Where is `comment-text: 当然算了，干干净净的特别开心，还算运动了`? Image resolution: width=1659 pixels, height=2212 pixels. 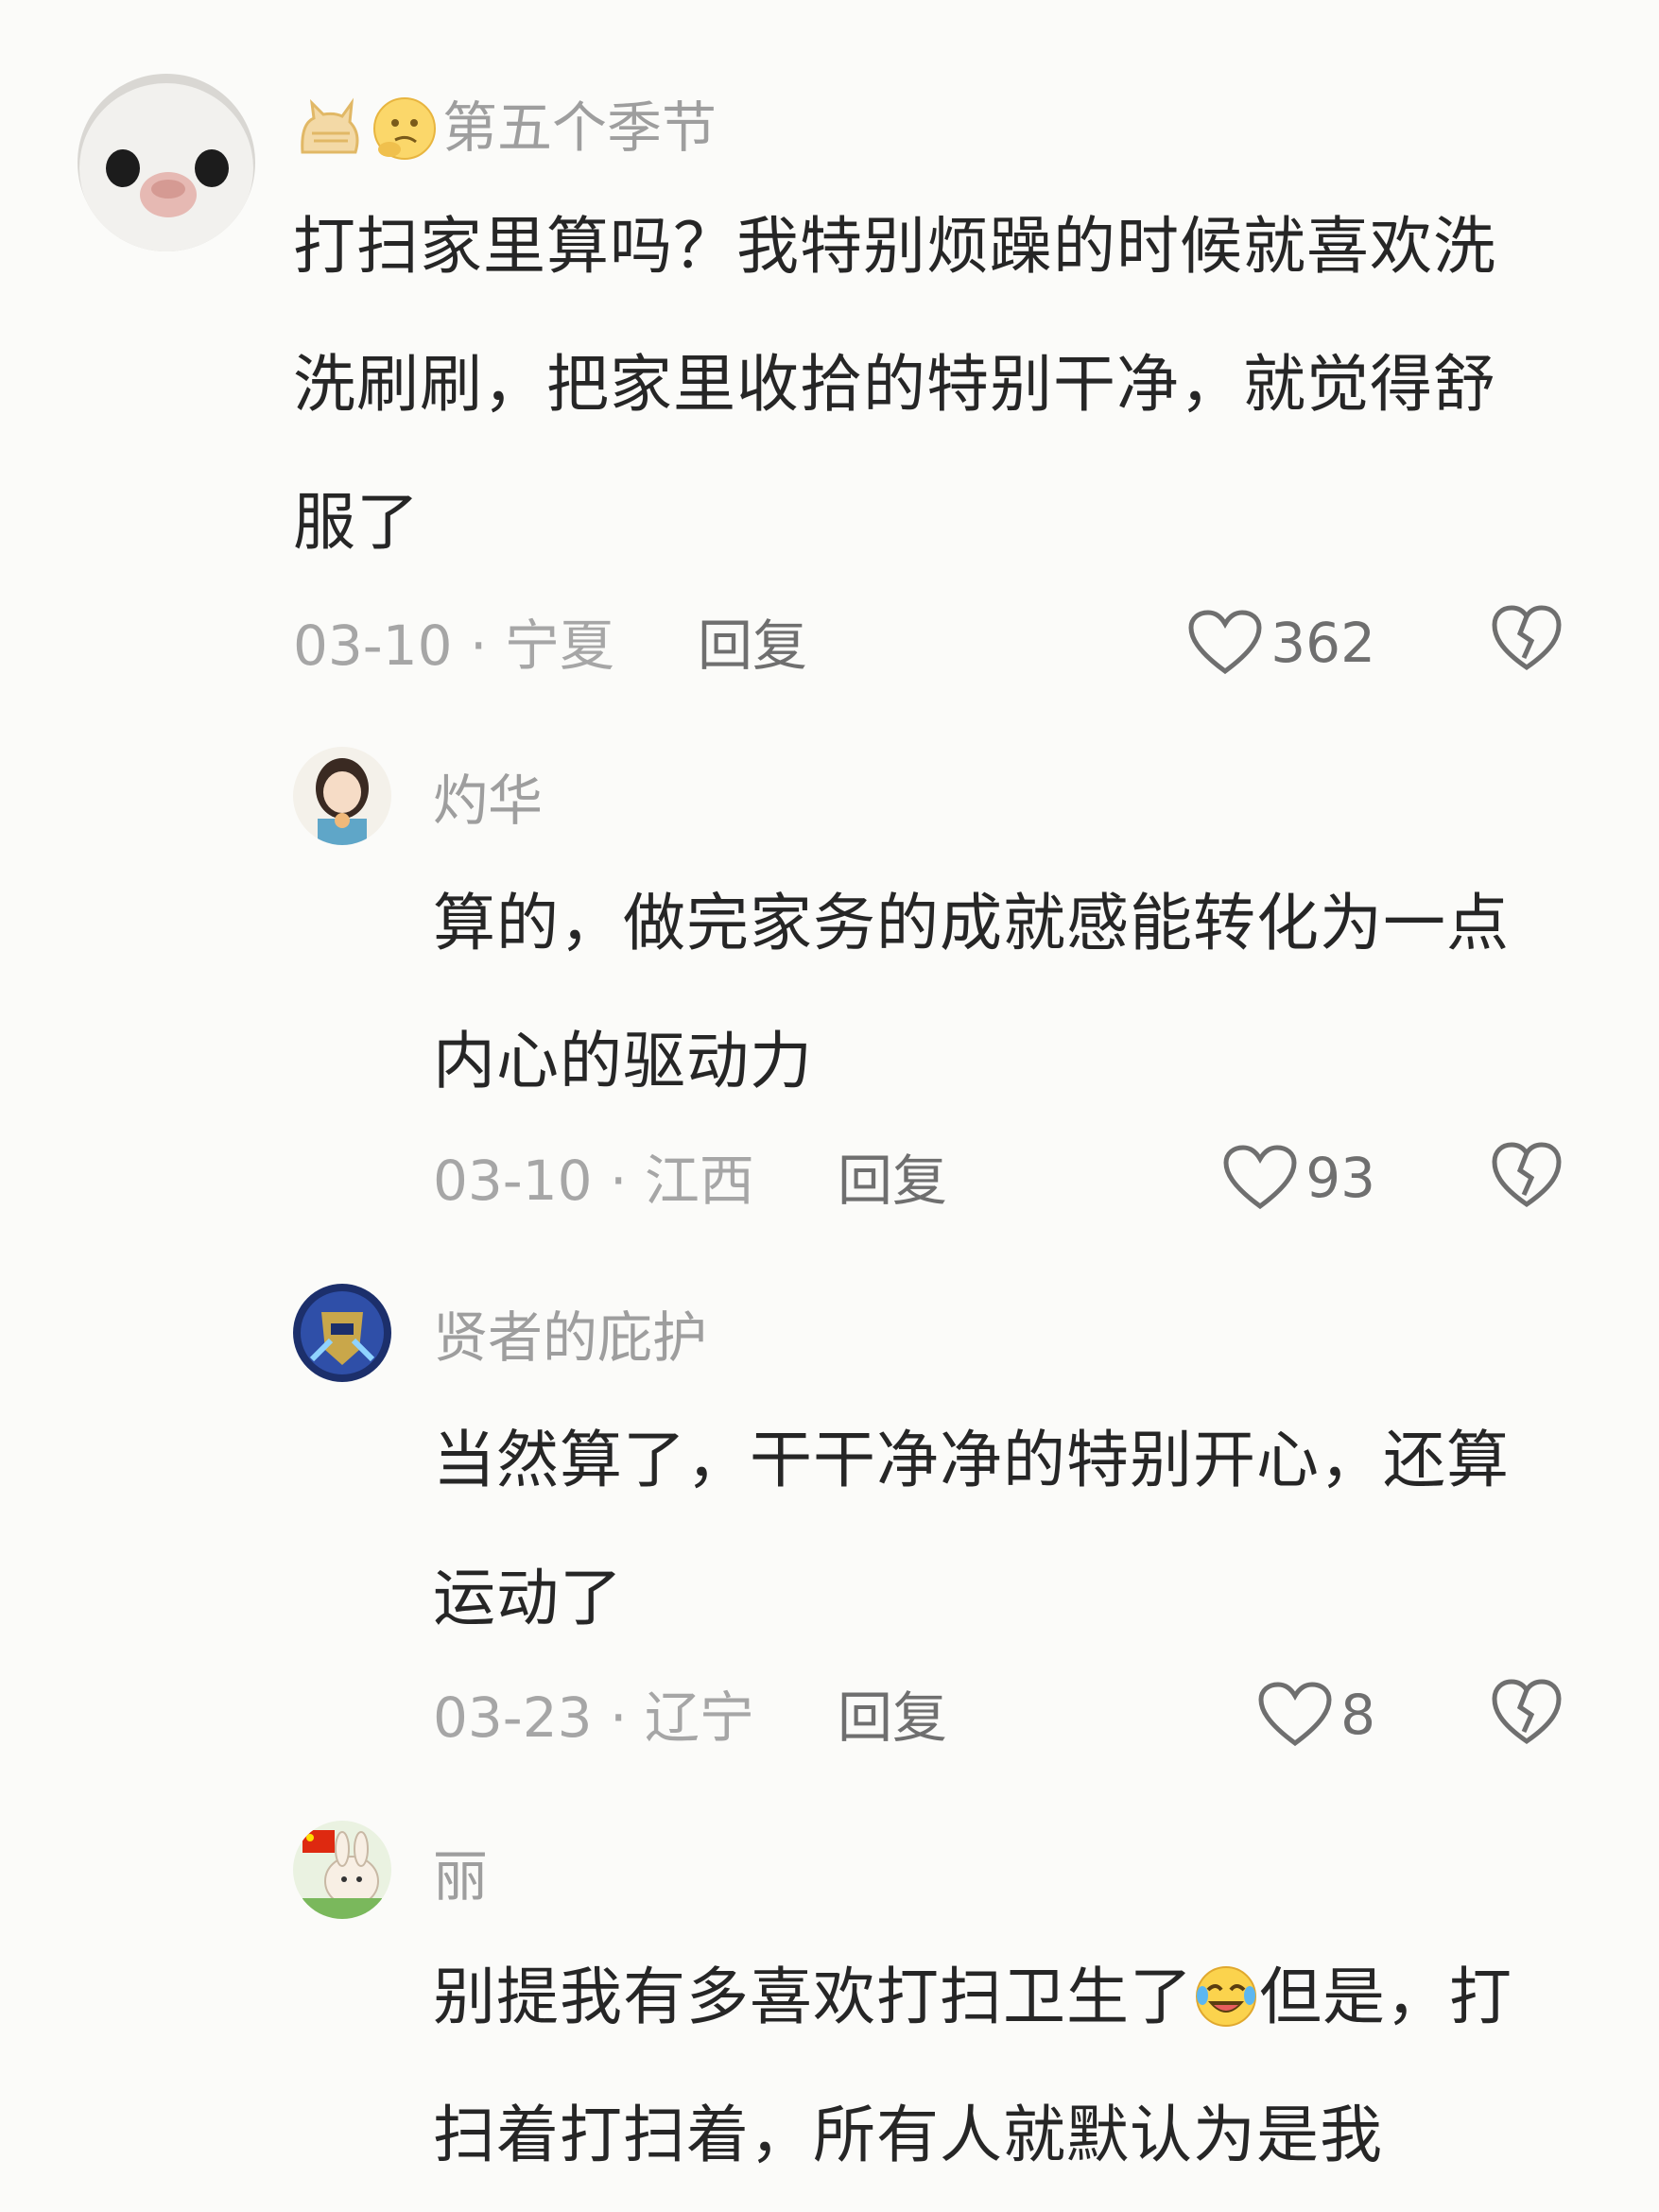 comment-text: 当然算了，干干净净的特别开心，还算运动了 is located at coordinates (971, 1529).